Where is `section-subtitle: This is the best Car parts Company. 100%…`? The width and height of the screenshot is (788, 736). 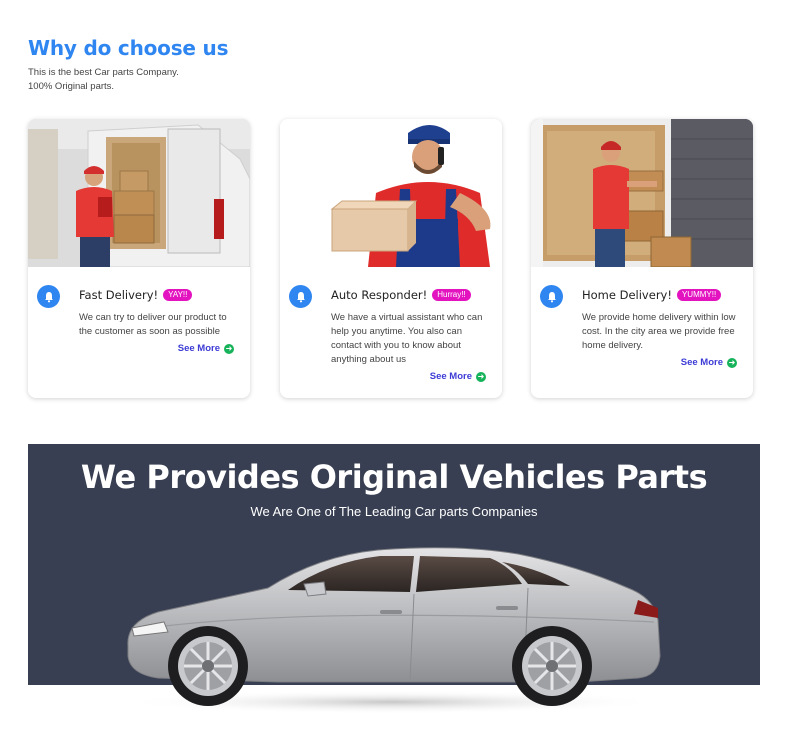
section-subtitle: This is the best Car parts Company. 100%… is located at coordinates (128, 80).